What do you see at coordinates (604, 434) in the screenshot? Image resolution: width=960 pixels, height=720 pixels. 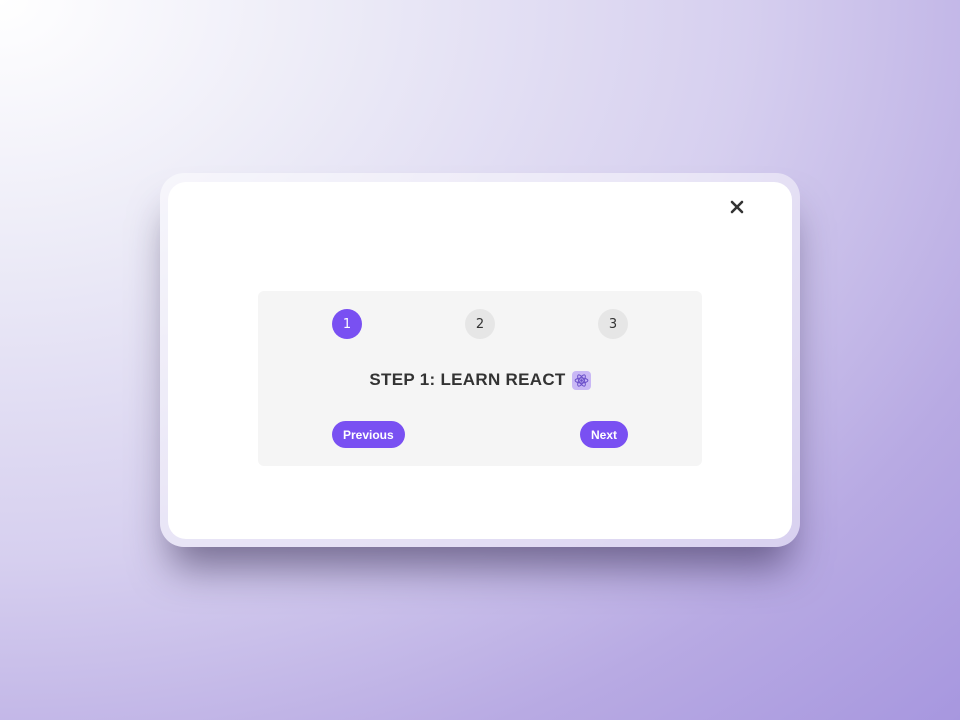 I see `next-button: Next` at bounding box center [604, 434].